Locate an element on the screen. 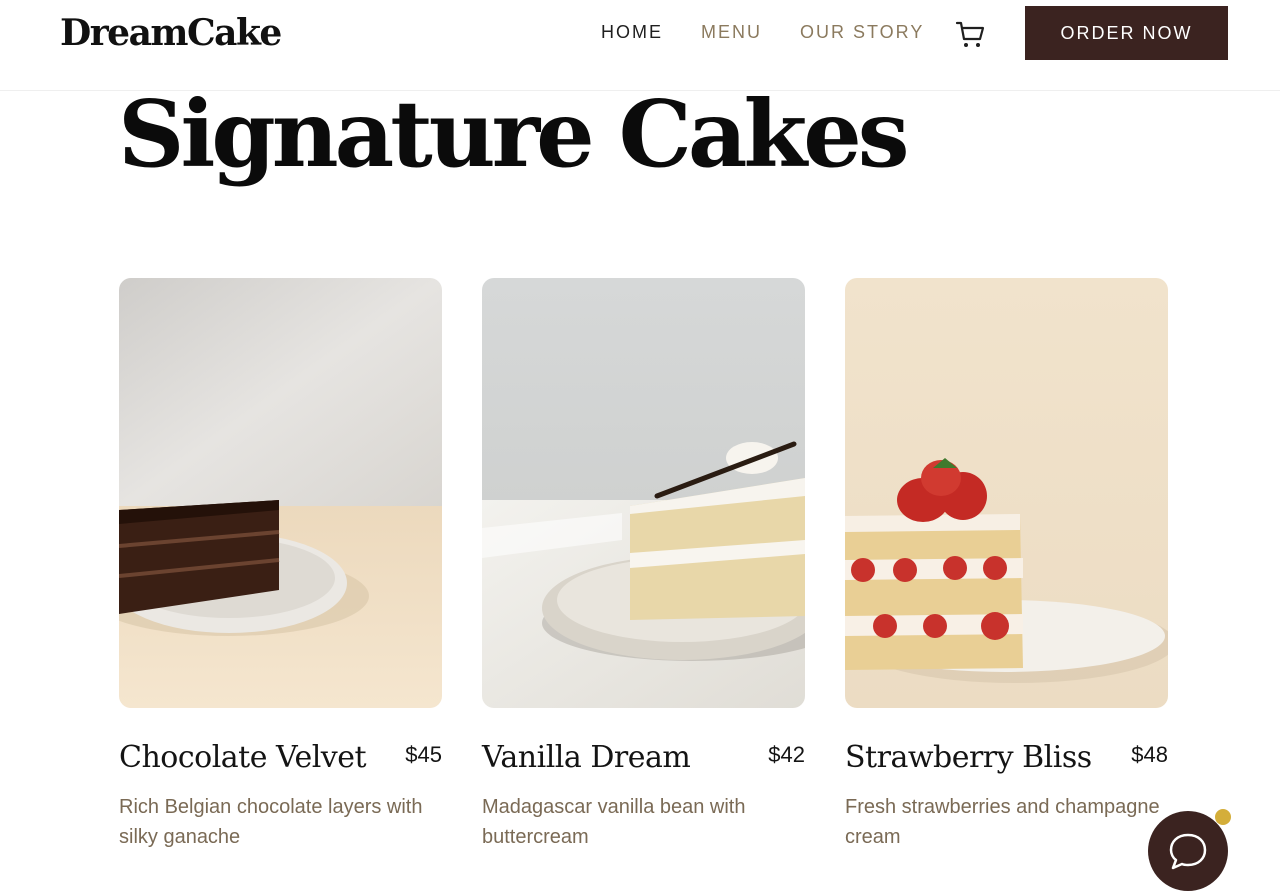 This screenshot has width=1280, height=894. cake-image-chocolate is located at coordinates (280, 493).